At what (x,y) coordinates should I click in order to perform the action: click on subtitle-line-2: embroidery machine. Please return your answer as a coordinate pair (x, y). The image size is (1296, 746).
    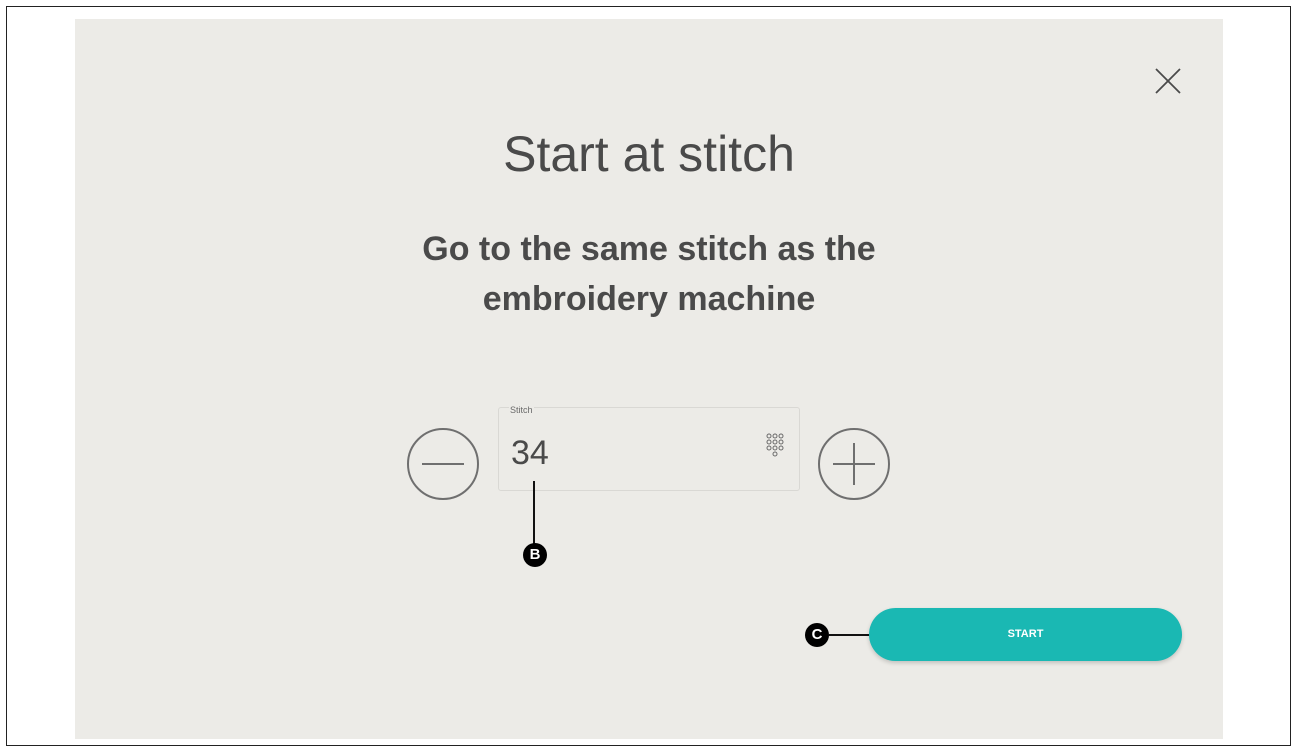
    Looking at the image, I should click on (649, 299).